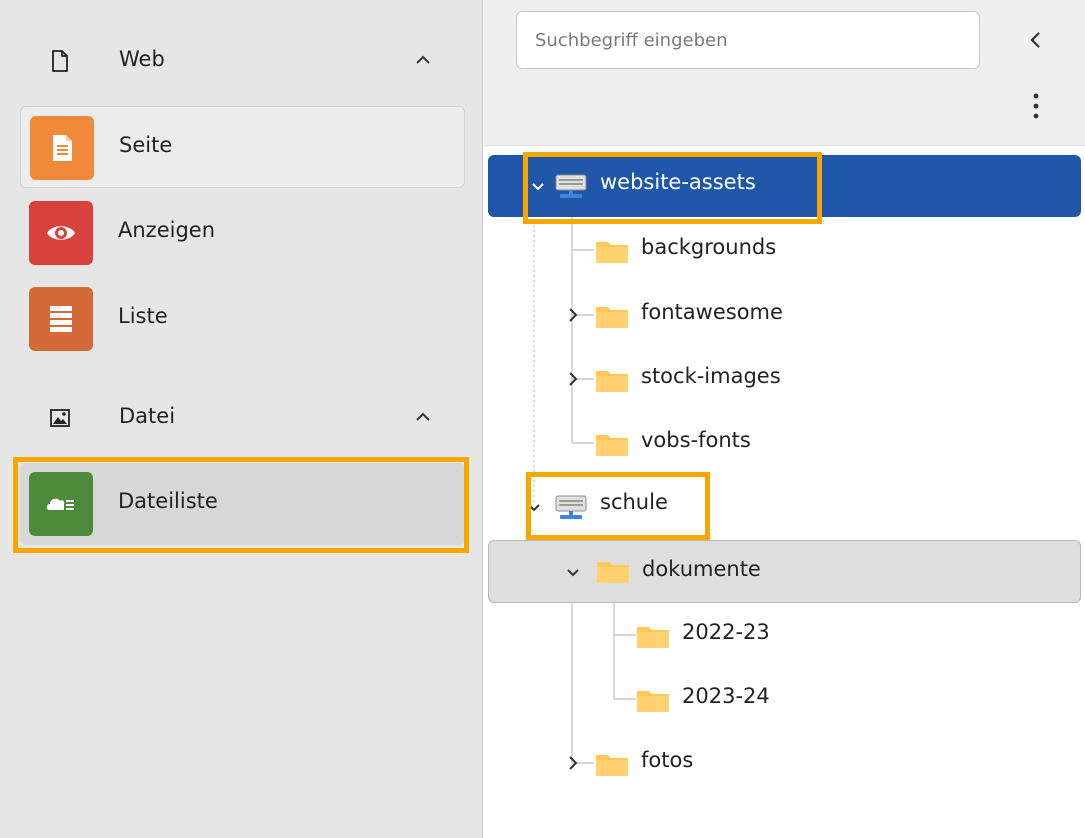 This screenshot has width=1085, height=838. What do you see at coordinates (142, 59) in the screenshot?
I see `module-group-label: Web` at bounding box center [142, 59].